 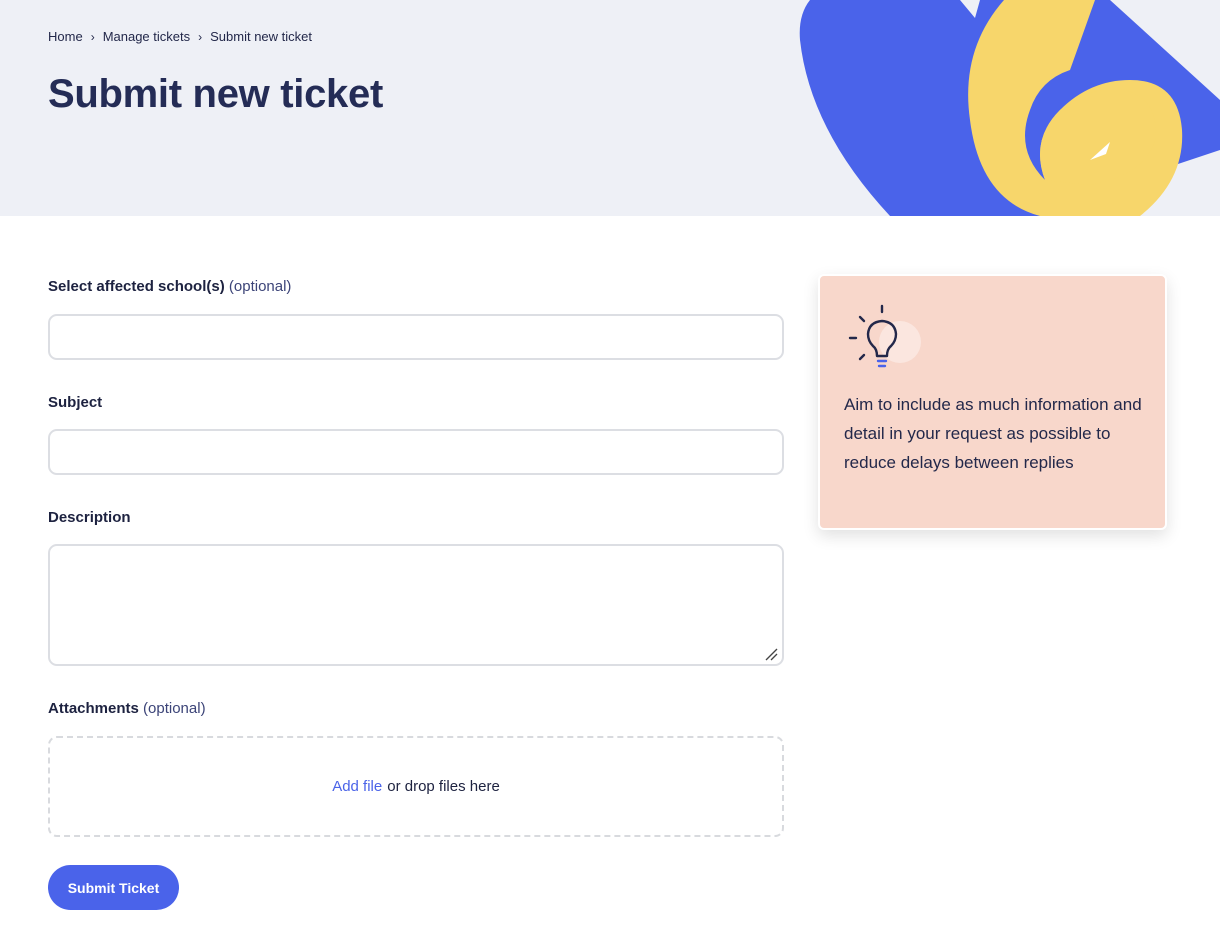 I want to click on subject-input, so click(x=416, y=452).